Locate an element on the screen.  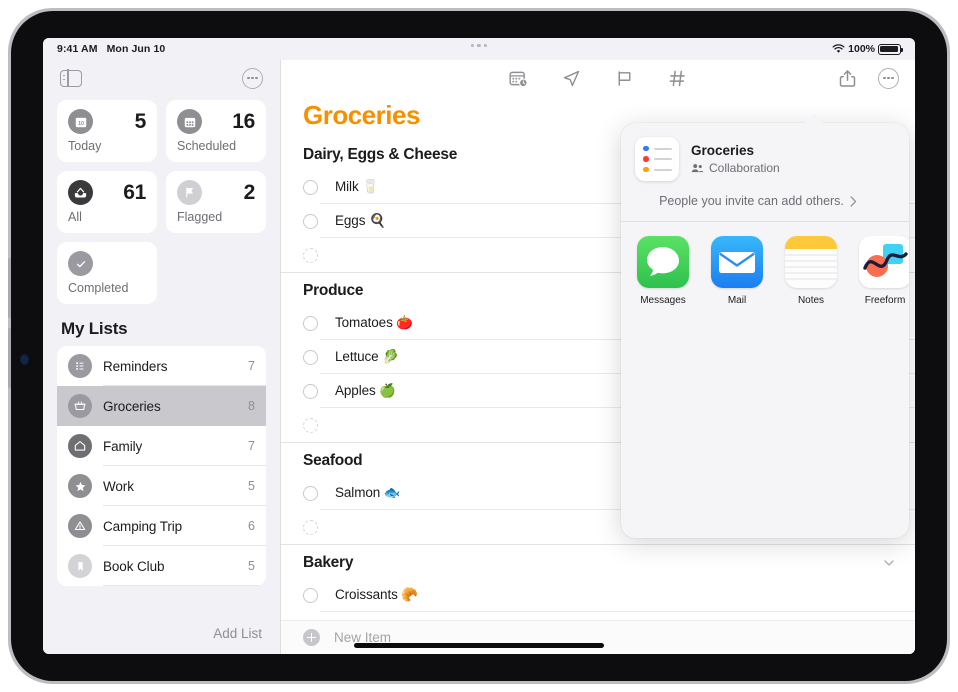
location-arrow-icon is located at coordinates (571, 78).